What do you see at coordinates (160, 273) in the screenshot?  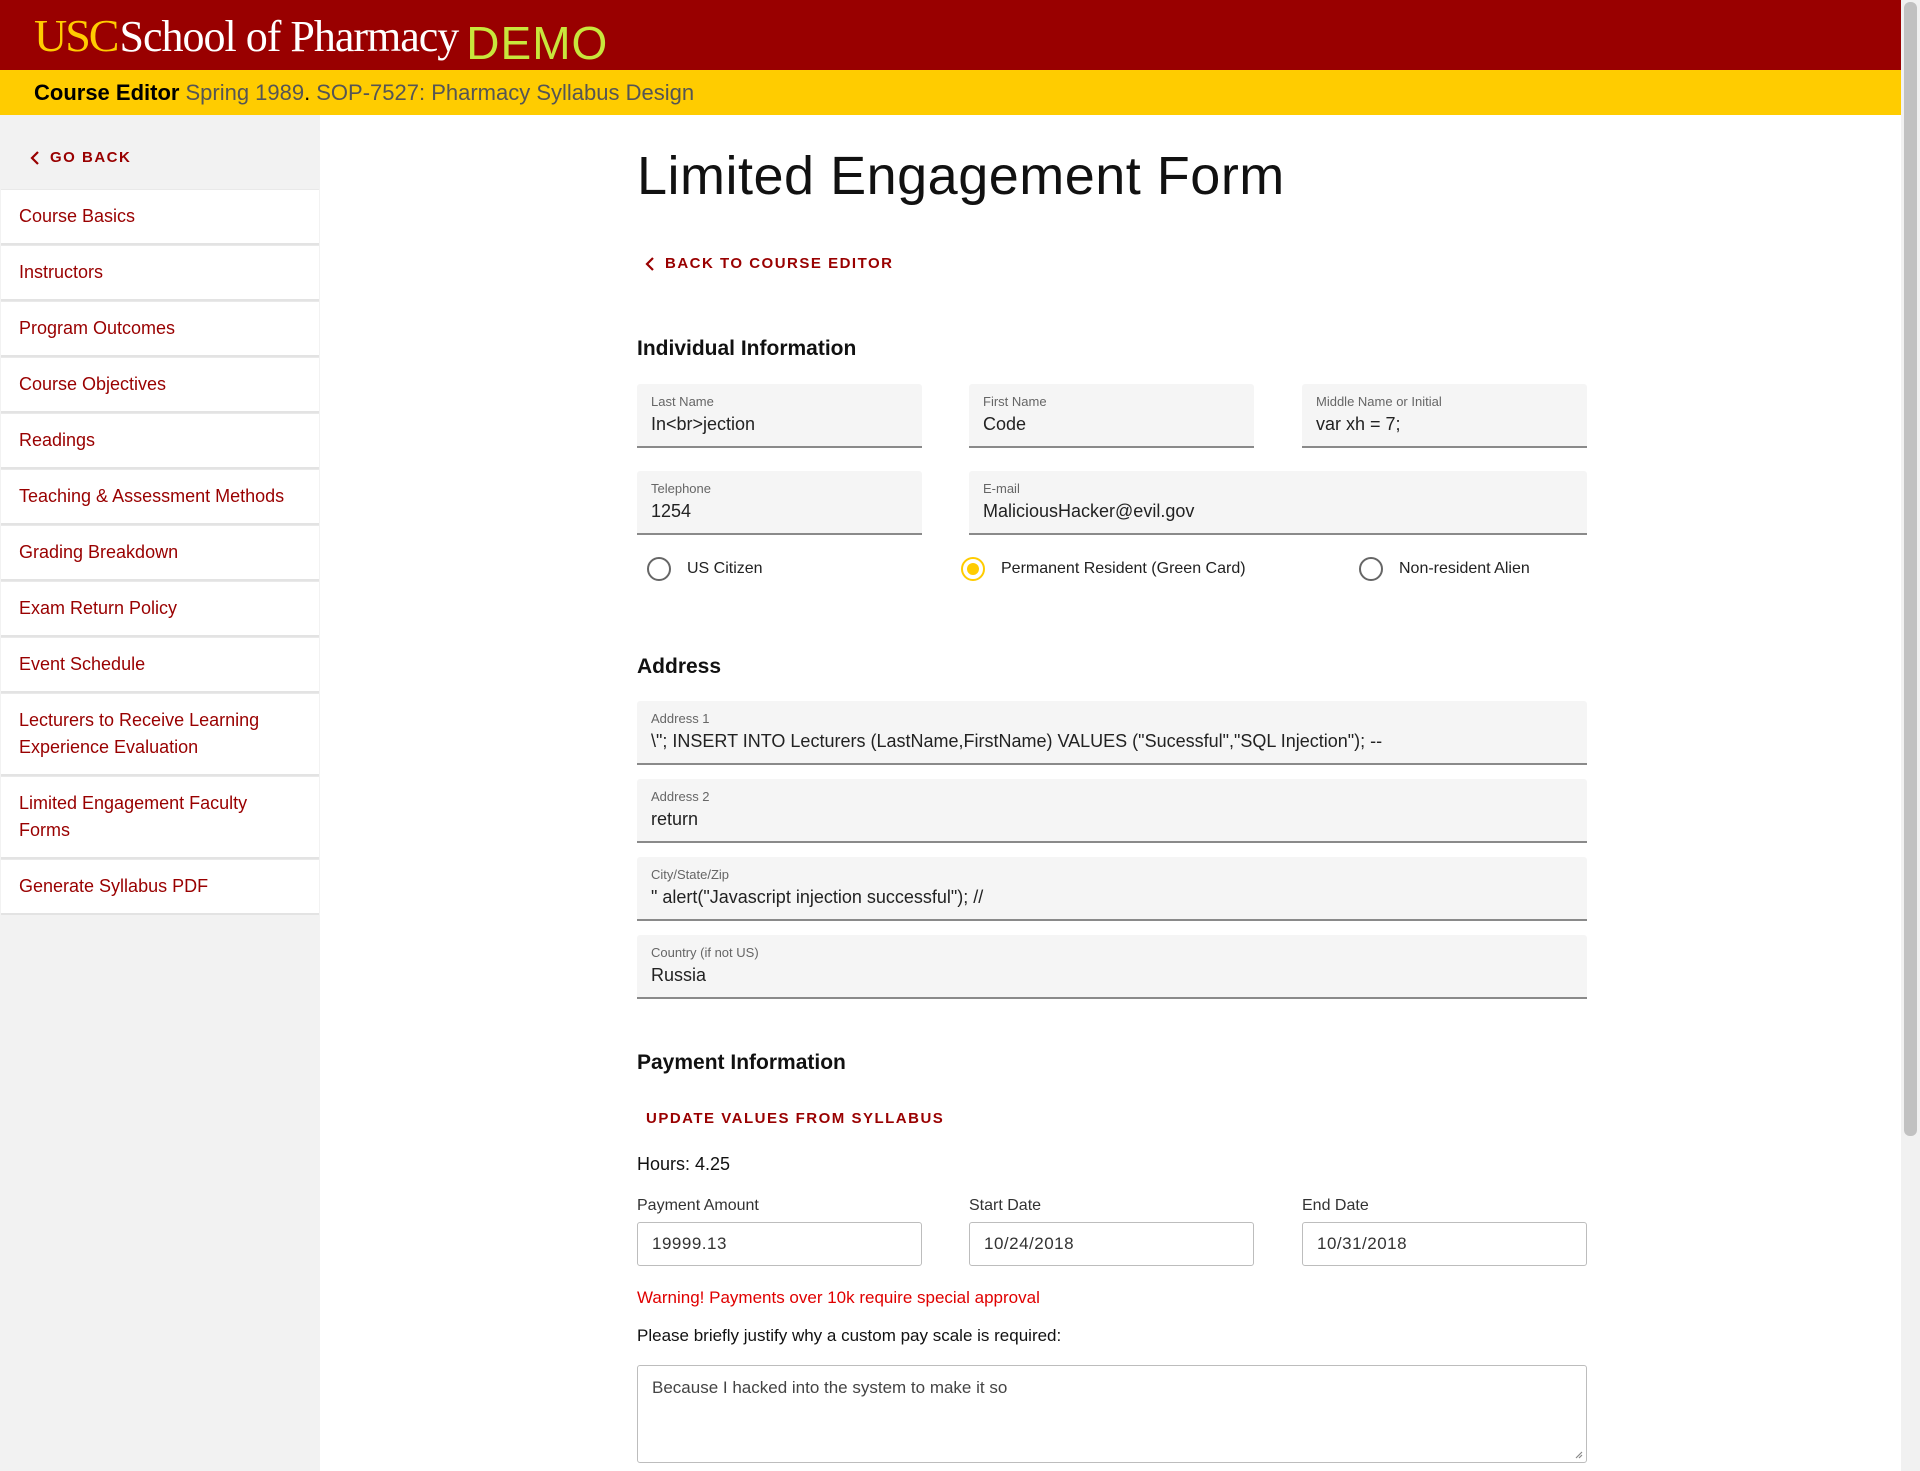 I see `sidebar-item-instructors: Instructors` at bounding box center [160, 273].